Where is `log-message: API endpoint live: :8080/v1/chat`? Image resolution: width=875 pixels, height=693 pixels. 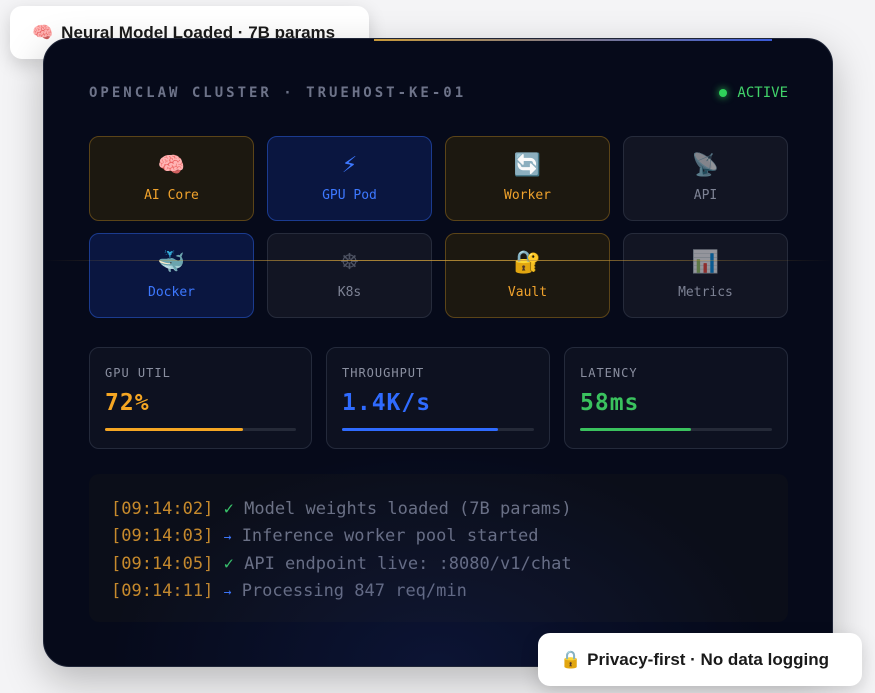 log-message: API endpoint live: :8080/v1/chat is located at coordinates (408, 564).